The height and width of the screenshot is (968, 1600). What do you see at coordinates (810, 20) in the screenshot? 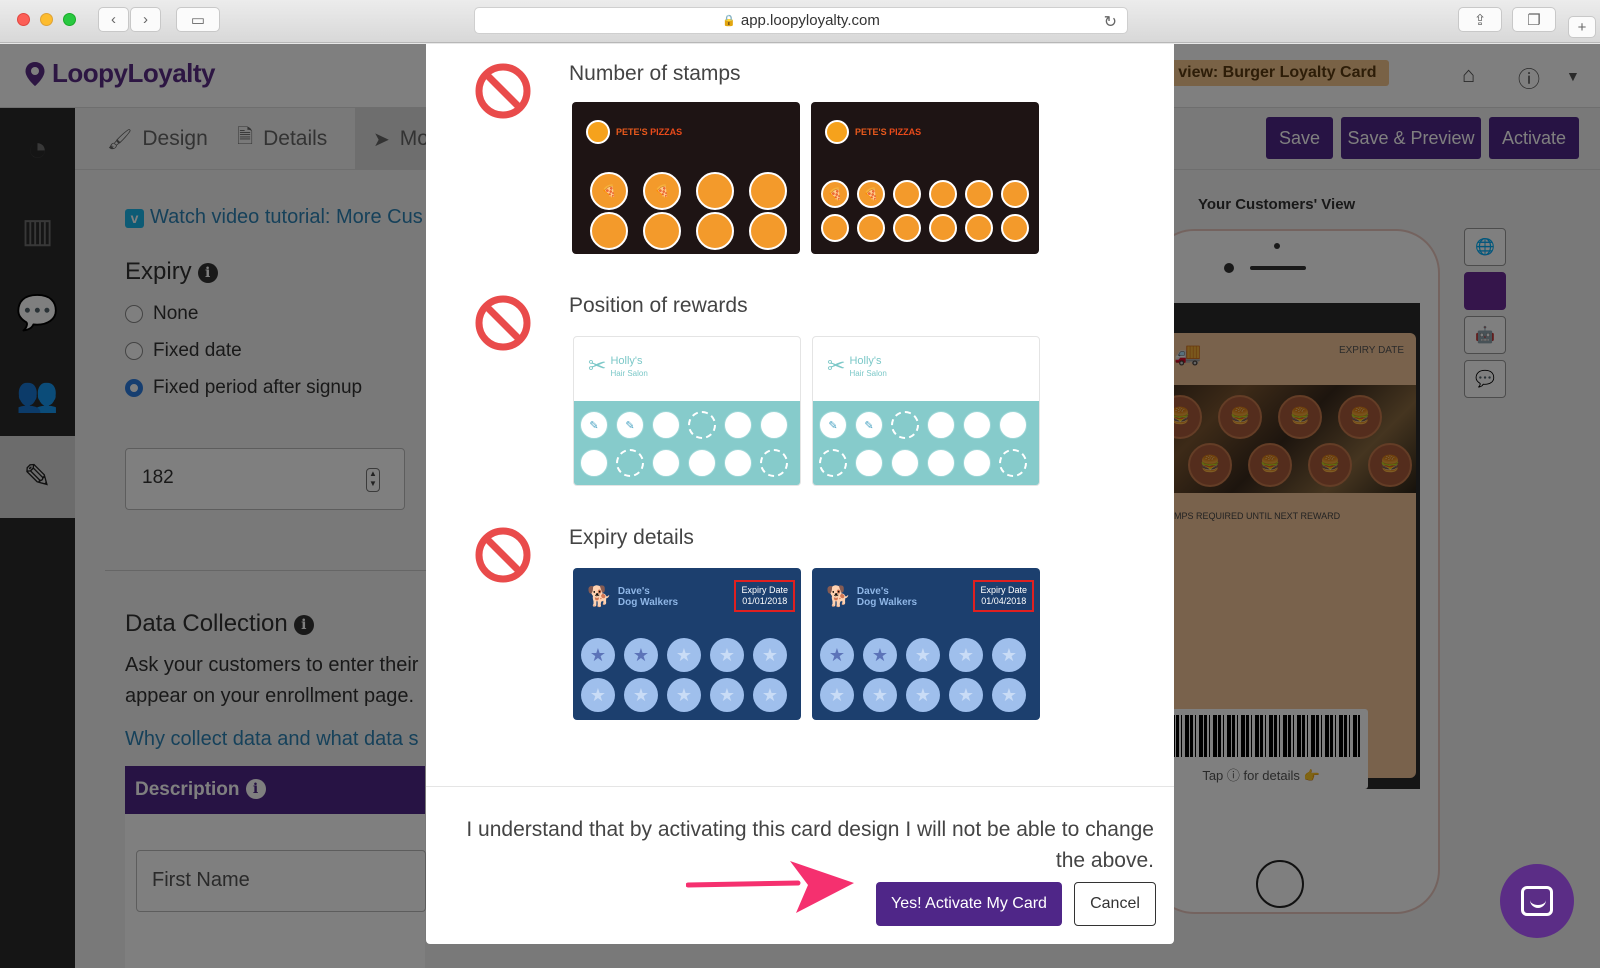
I see `url-text: app.loopyloyalty.com` at bounding box center [810, 20].